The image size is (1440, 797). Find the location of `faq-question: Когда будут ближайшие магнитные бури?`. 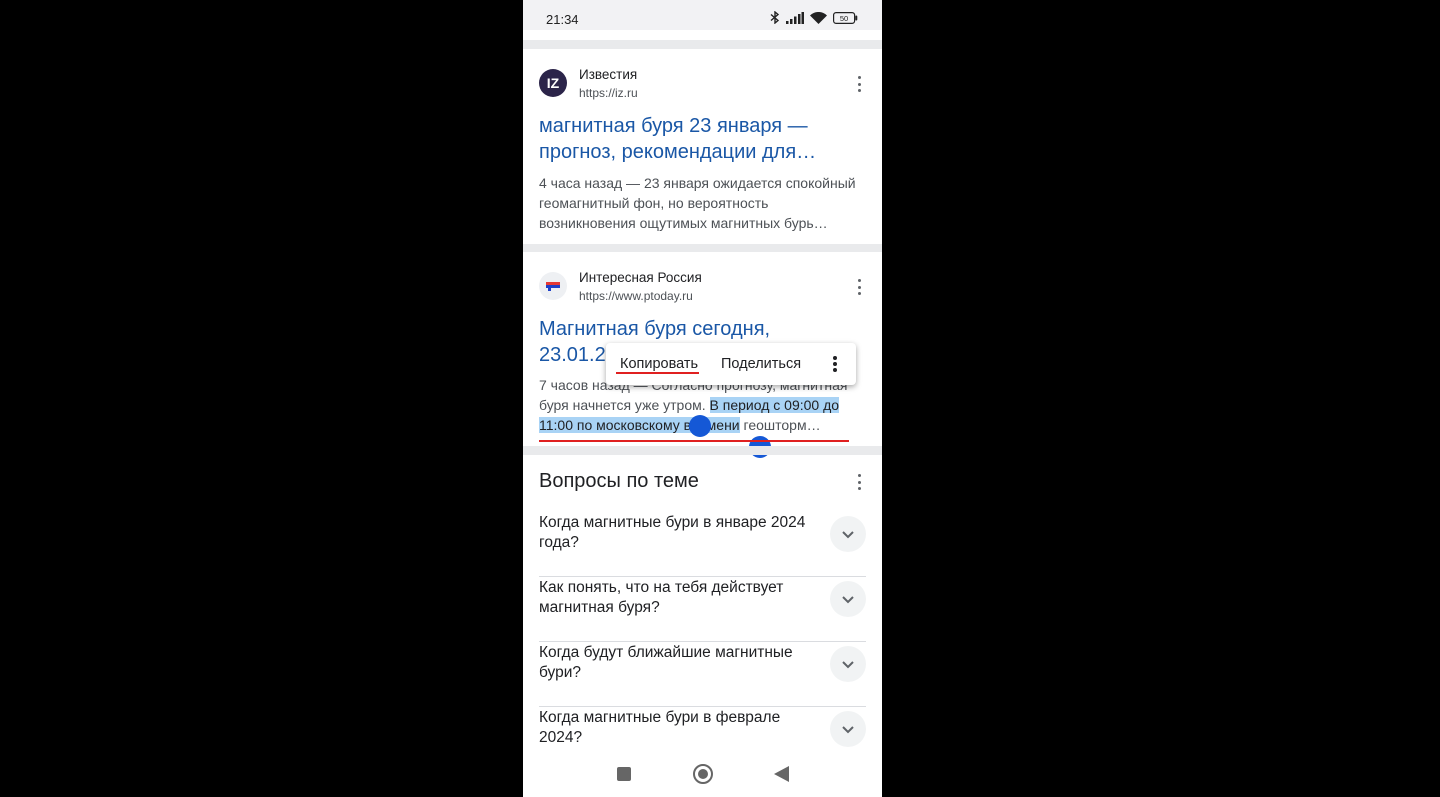

faq-question: Когда будут ближайшие магнитные бури? is located at coordinates (666, 662).